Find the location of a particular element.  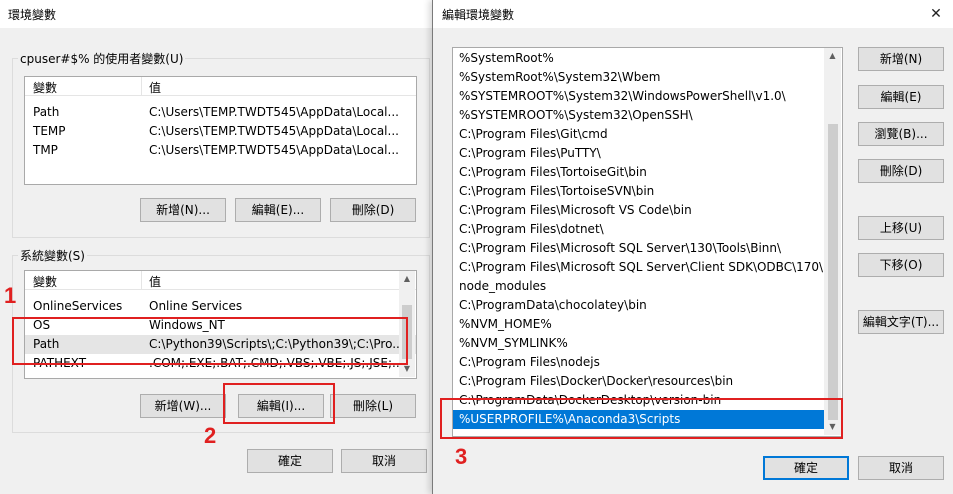

path-entry: C:\ProgramData\chocolatey\bin is located at coordinates (643, 305).